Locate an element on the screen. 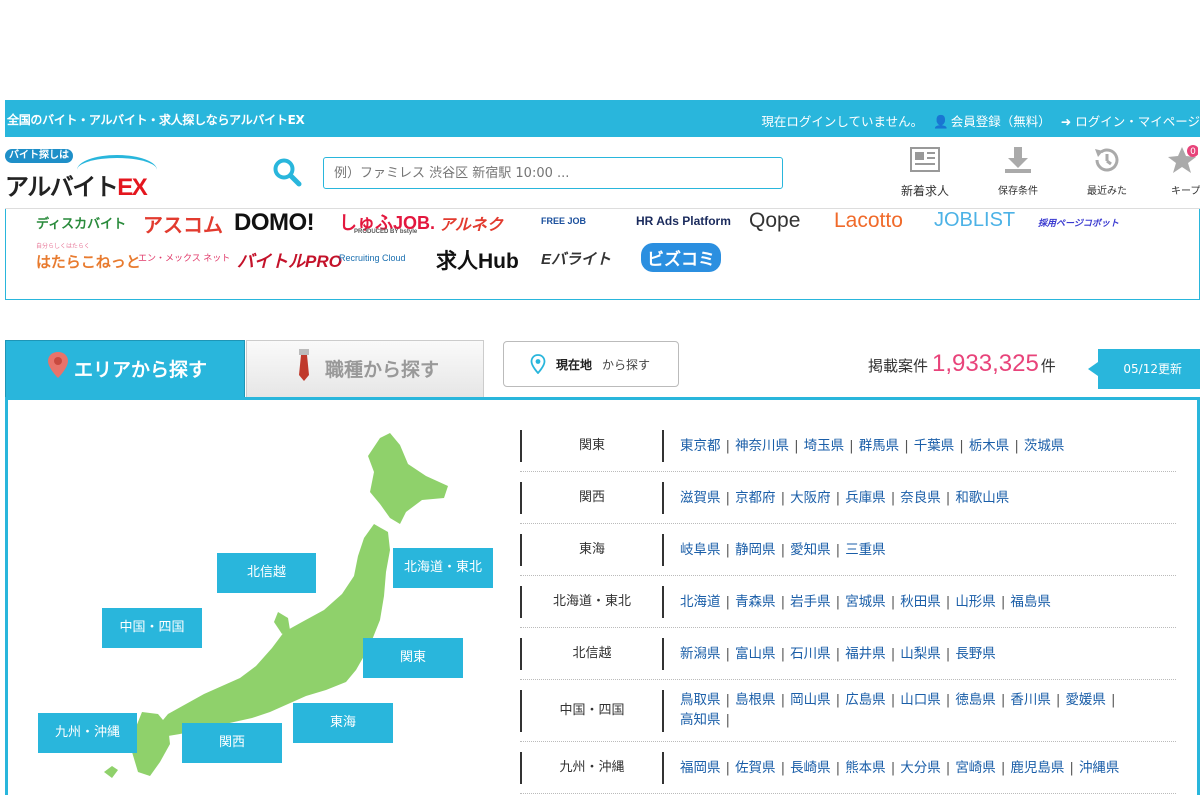  prefecture-link: 長崎県 is located at coordinates (810, 768).